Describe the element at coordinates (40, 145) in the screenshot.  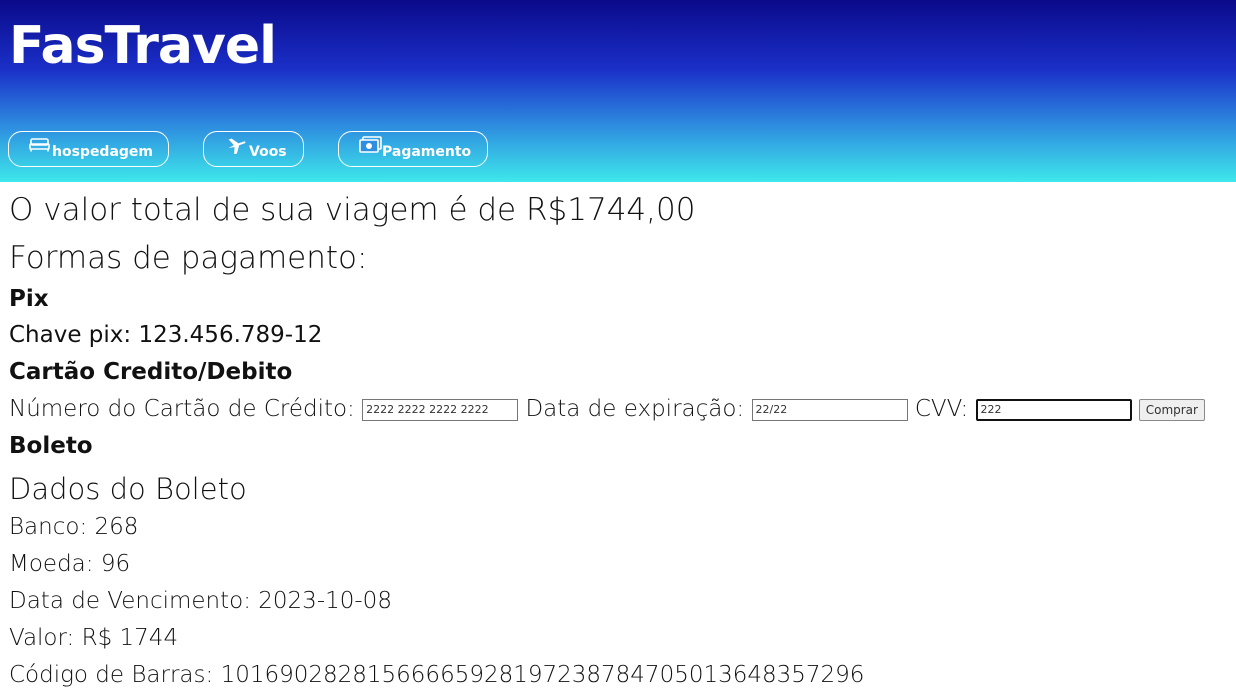
I see `bed-icon` at that location.